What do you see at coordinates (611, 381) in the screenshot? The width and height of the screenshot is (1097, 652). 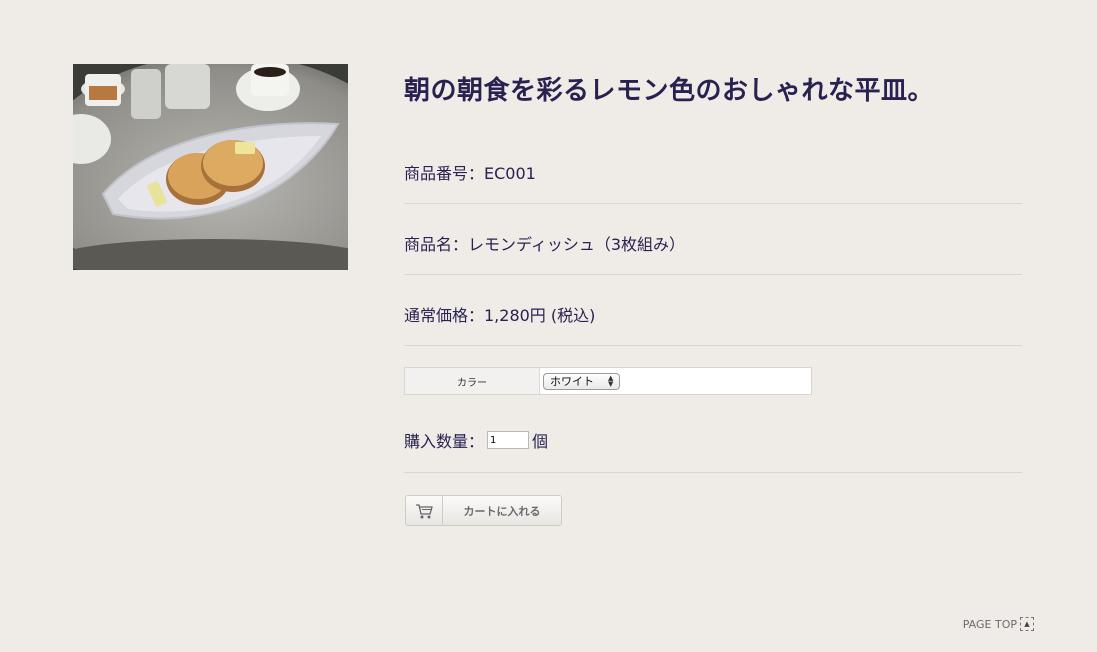 I see `select-arrows-icon: ▲ ▼` at bounding box center [611, 381].